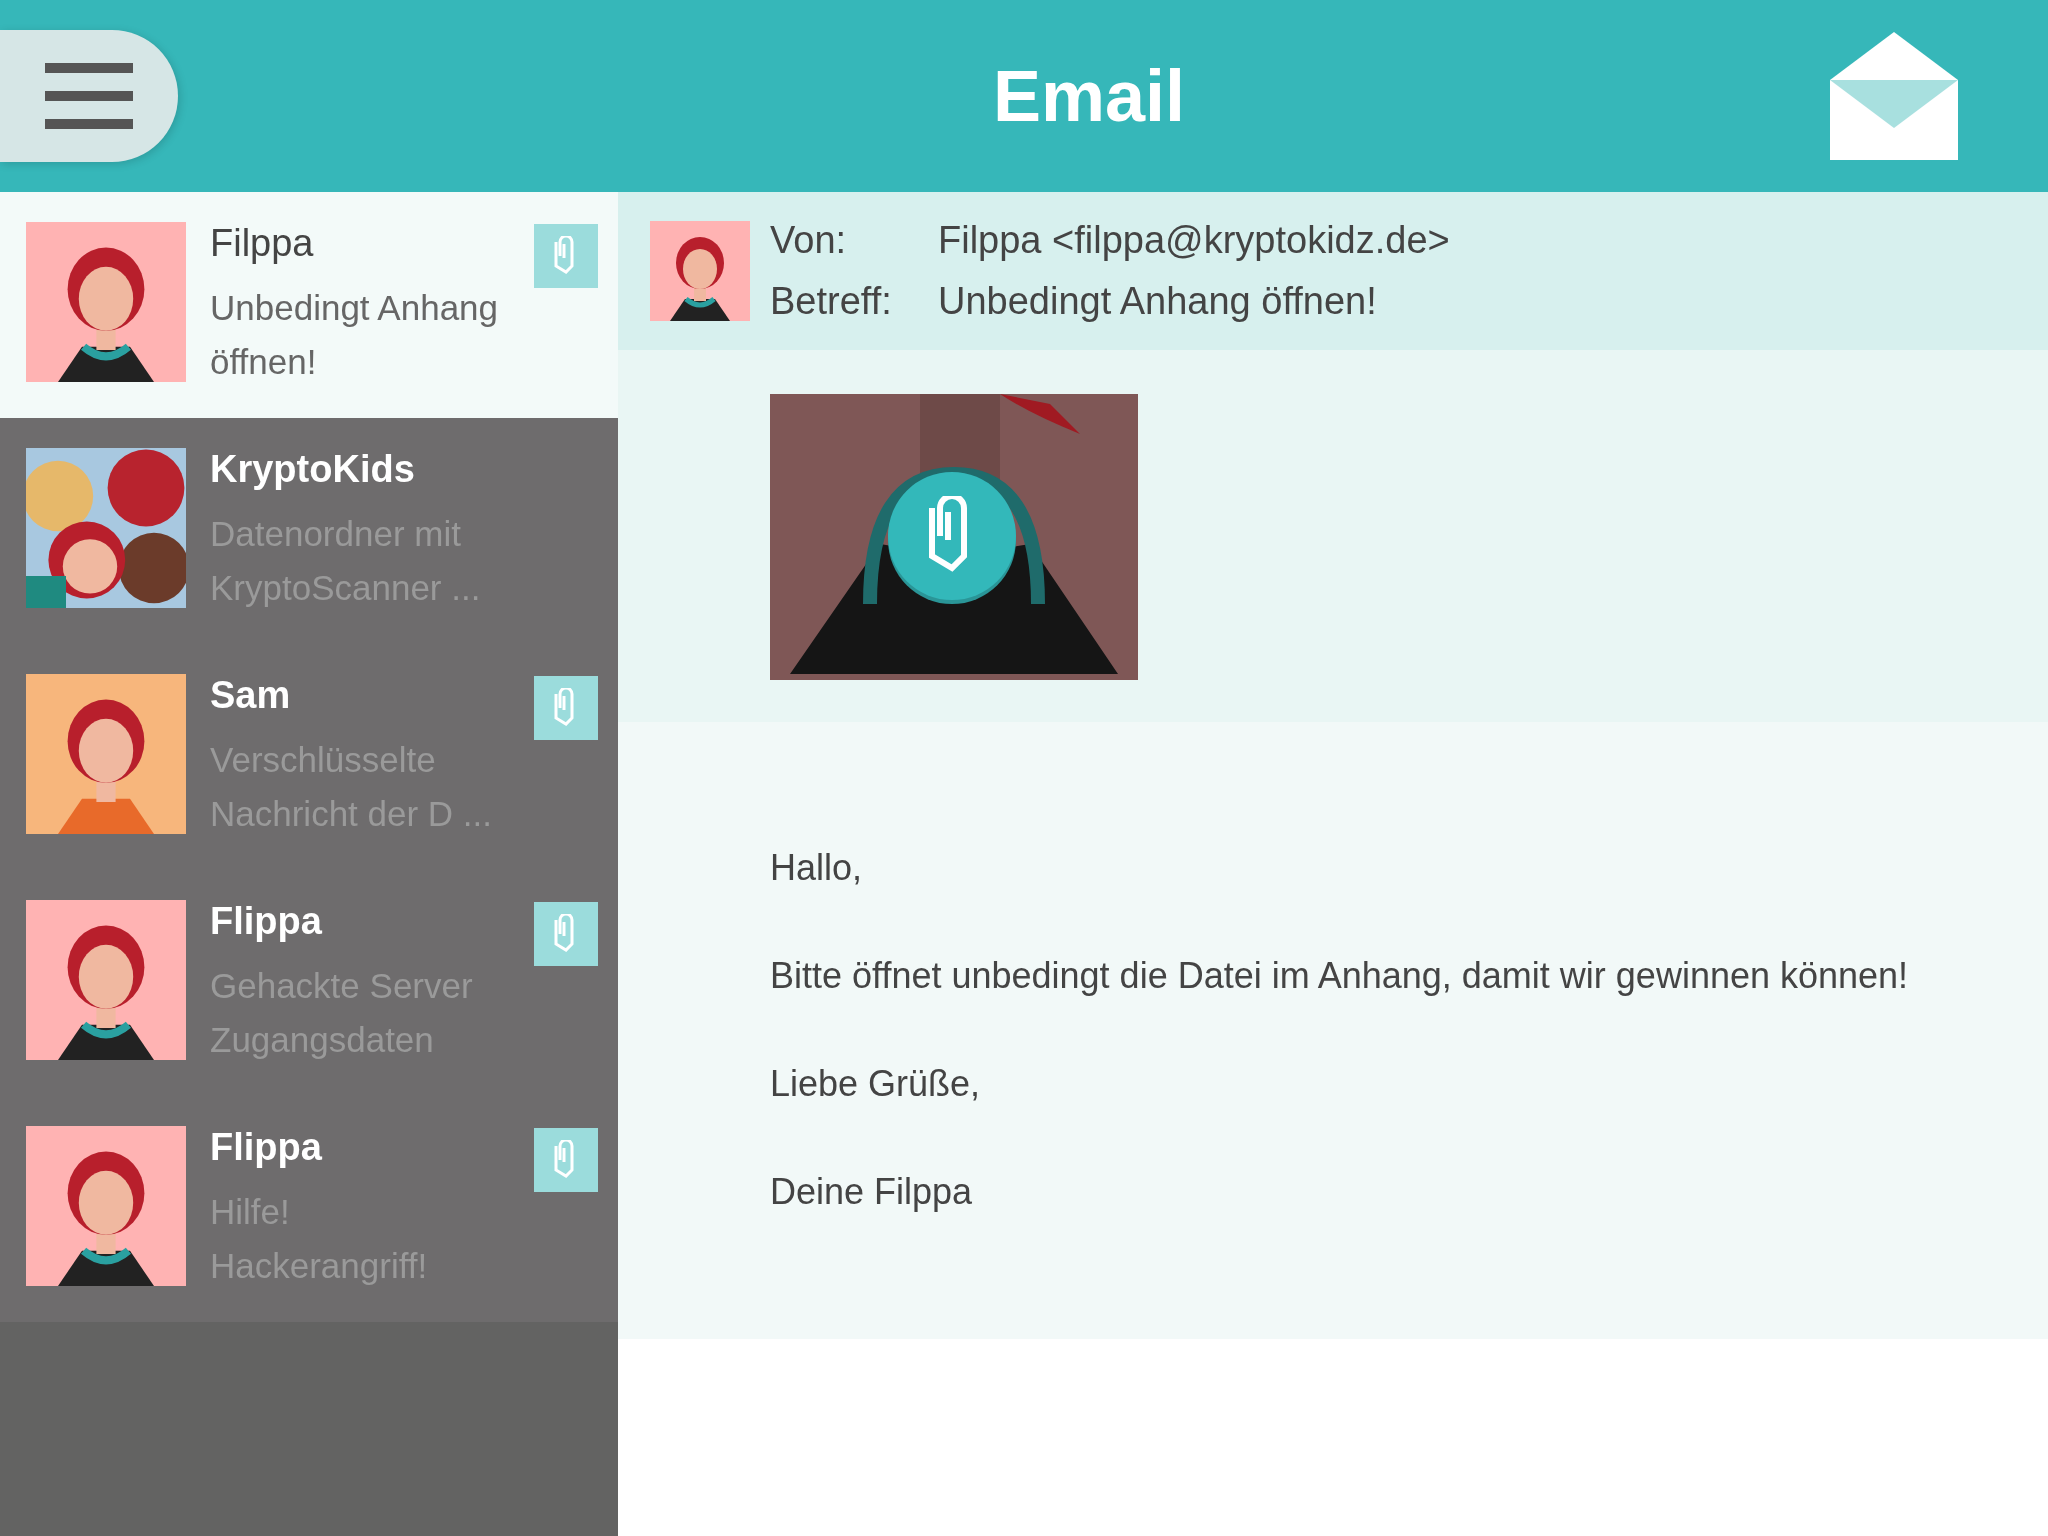 This screenshot has height=1536, width=2048. Describe the element at coordinates (251, 695) in the screenshot. I see `sender-name: Sam` at that location.